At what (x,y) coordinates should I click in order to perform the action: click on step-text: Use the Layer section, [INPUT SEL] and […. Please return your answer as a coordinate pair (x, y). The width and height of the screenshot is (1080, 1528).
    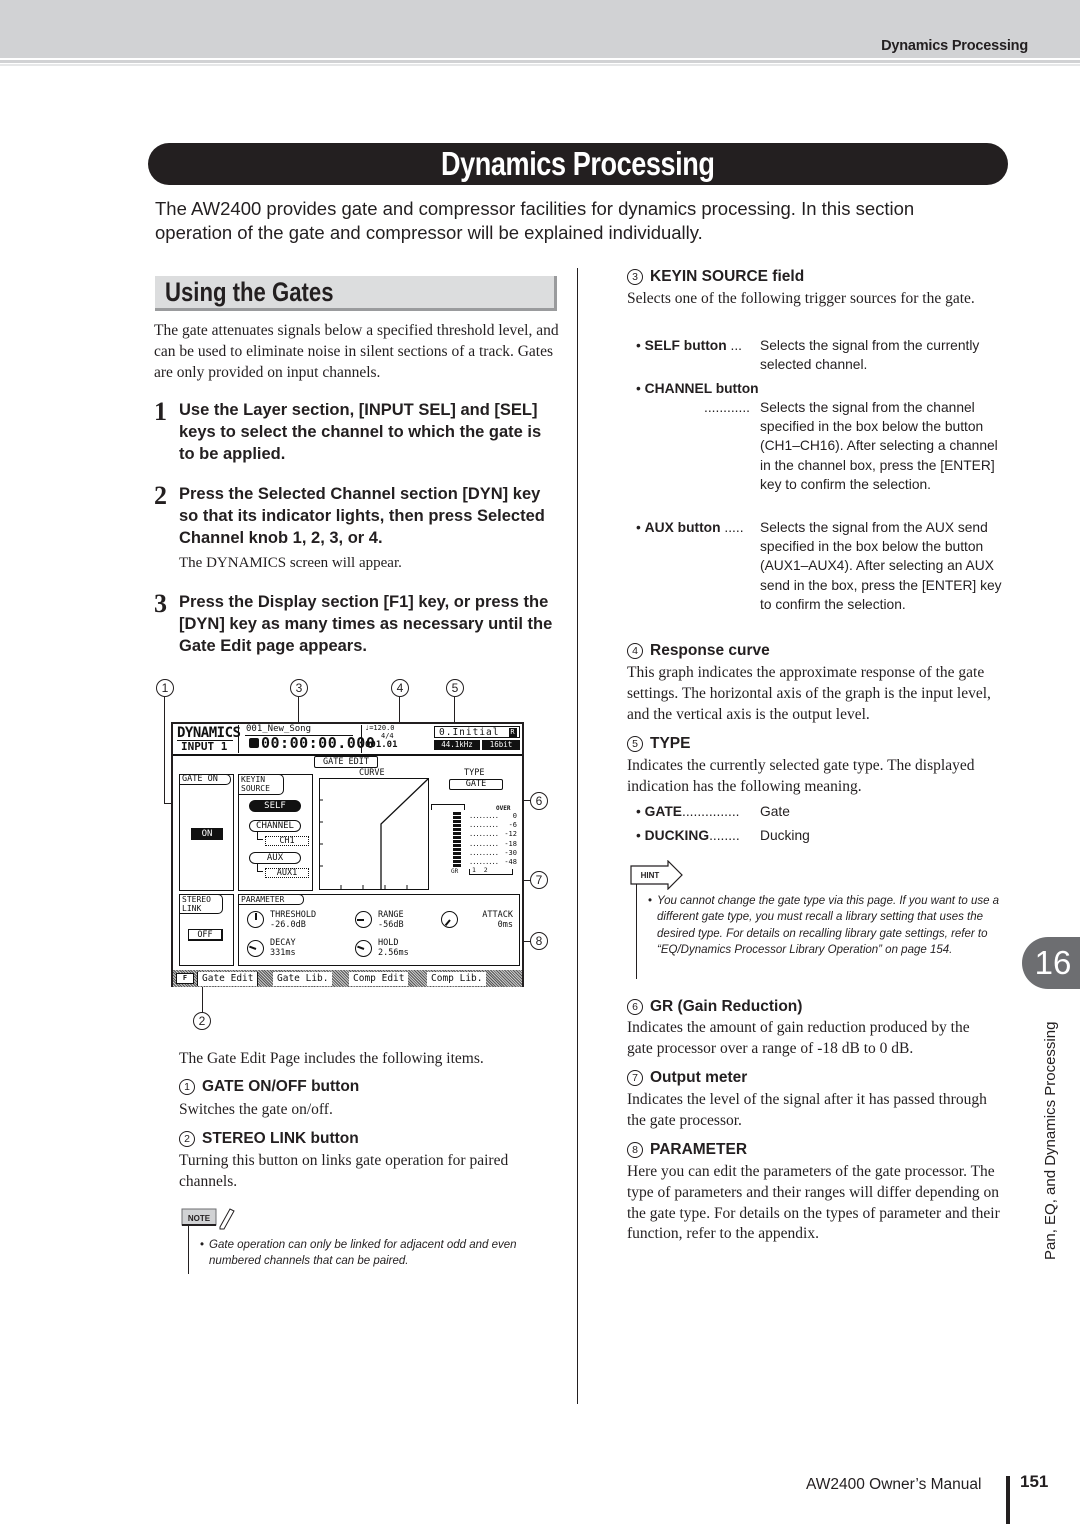
    Looking at the image, I should click on (360, 432).